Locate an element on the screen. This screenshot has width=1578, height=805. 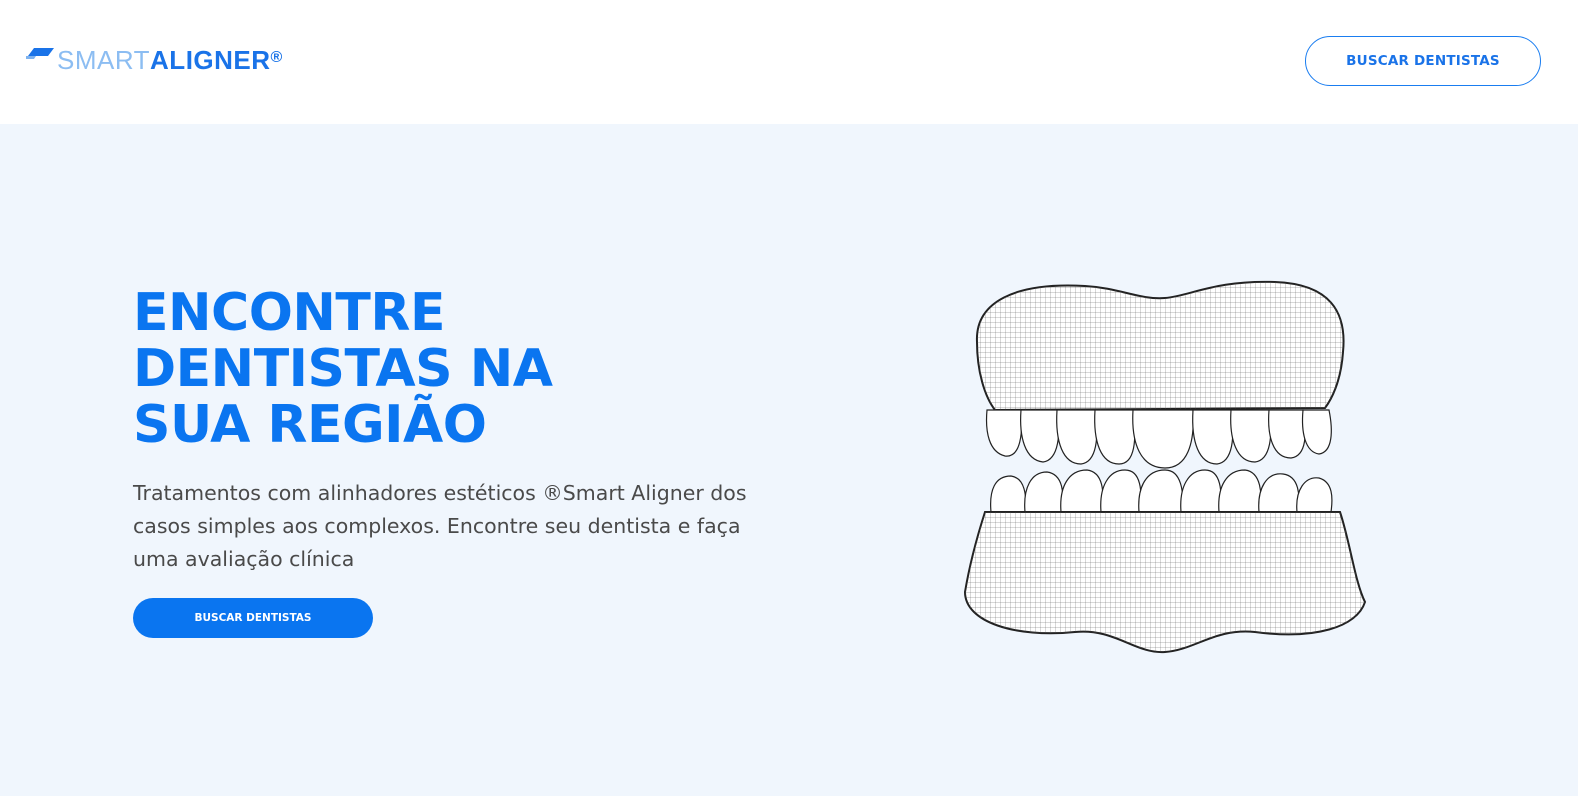
hero-title: ENCONTRE DENTISTAS NA SUA REGIÃO is located at coordinates (413, 369).